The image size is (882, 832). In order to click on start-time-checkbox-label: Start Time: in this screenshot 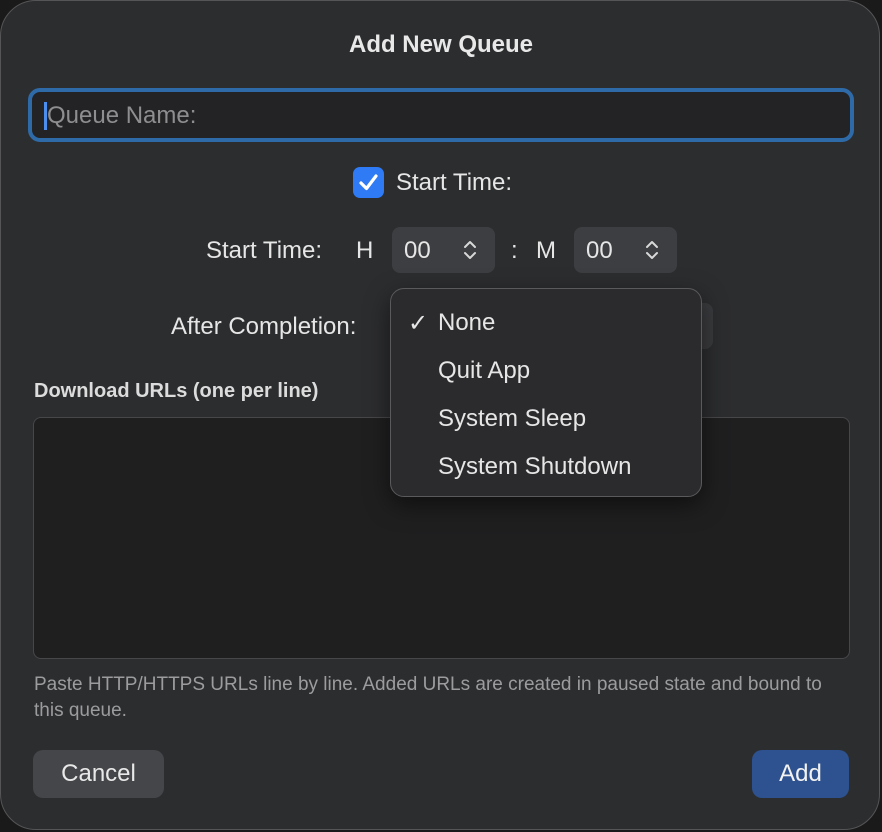, I will do `click(454, 183)`.